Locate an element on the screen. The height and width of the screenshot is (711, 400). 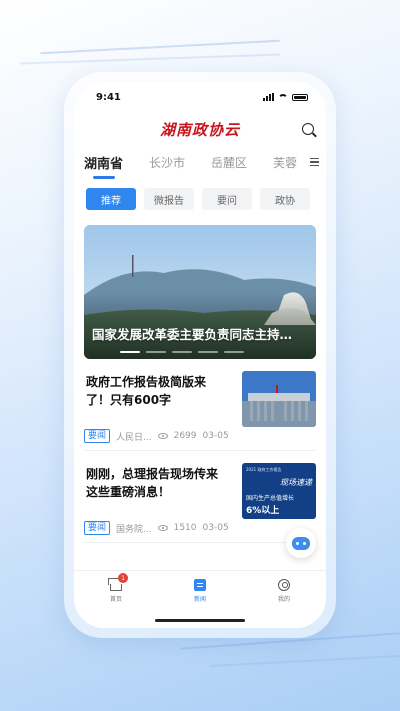
tab-profile: 我的 is located at coordinates (284, 599).